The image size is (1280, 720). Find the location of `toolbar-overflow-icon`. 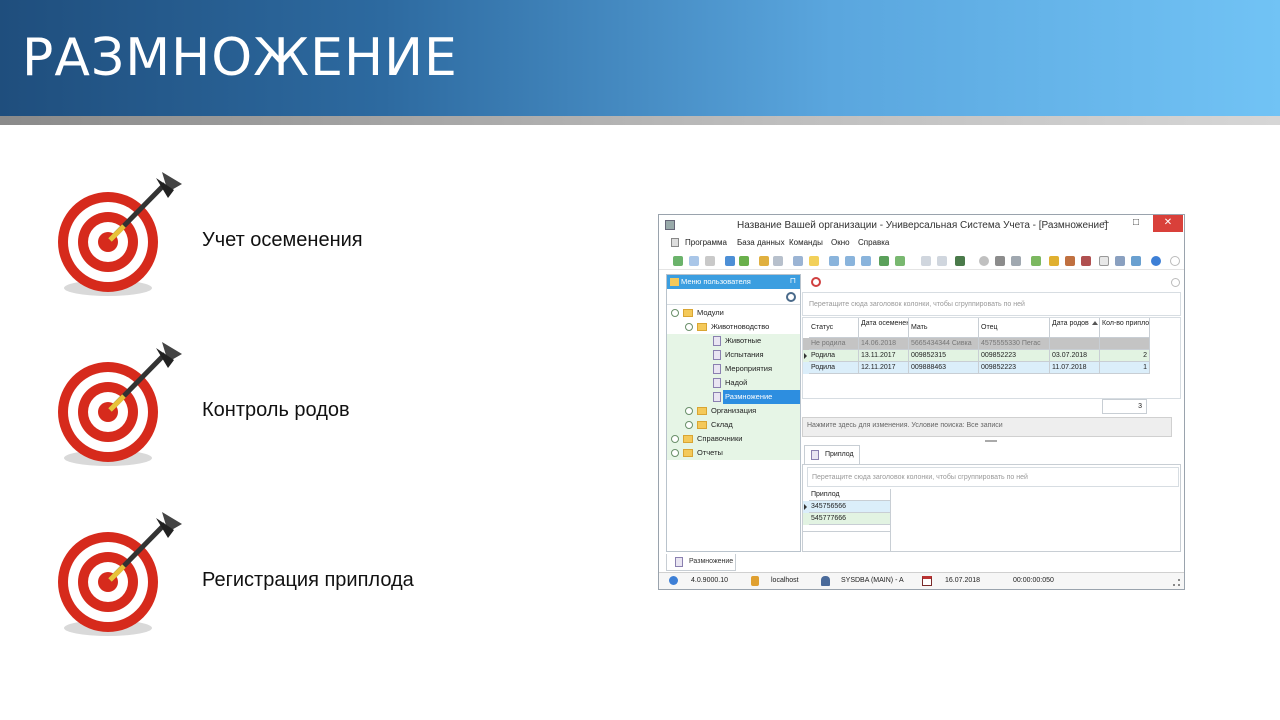

toolbar-overflow-icon is located at coordinates (1175, 261).